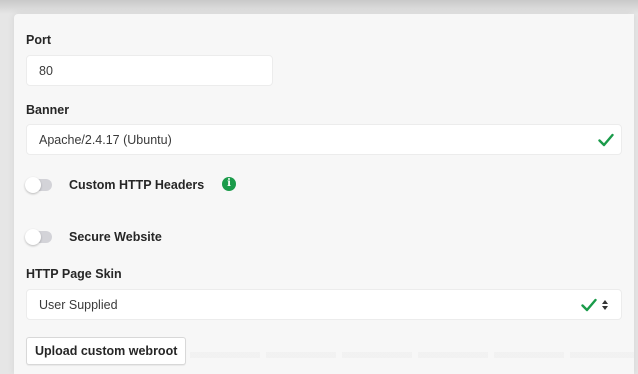 The image size is (638, 374). What do you see at coordinates (324, 304) in the screenshot?
I see `page-skin-select: User Supplied` at bounding box center [324, 304].